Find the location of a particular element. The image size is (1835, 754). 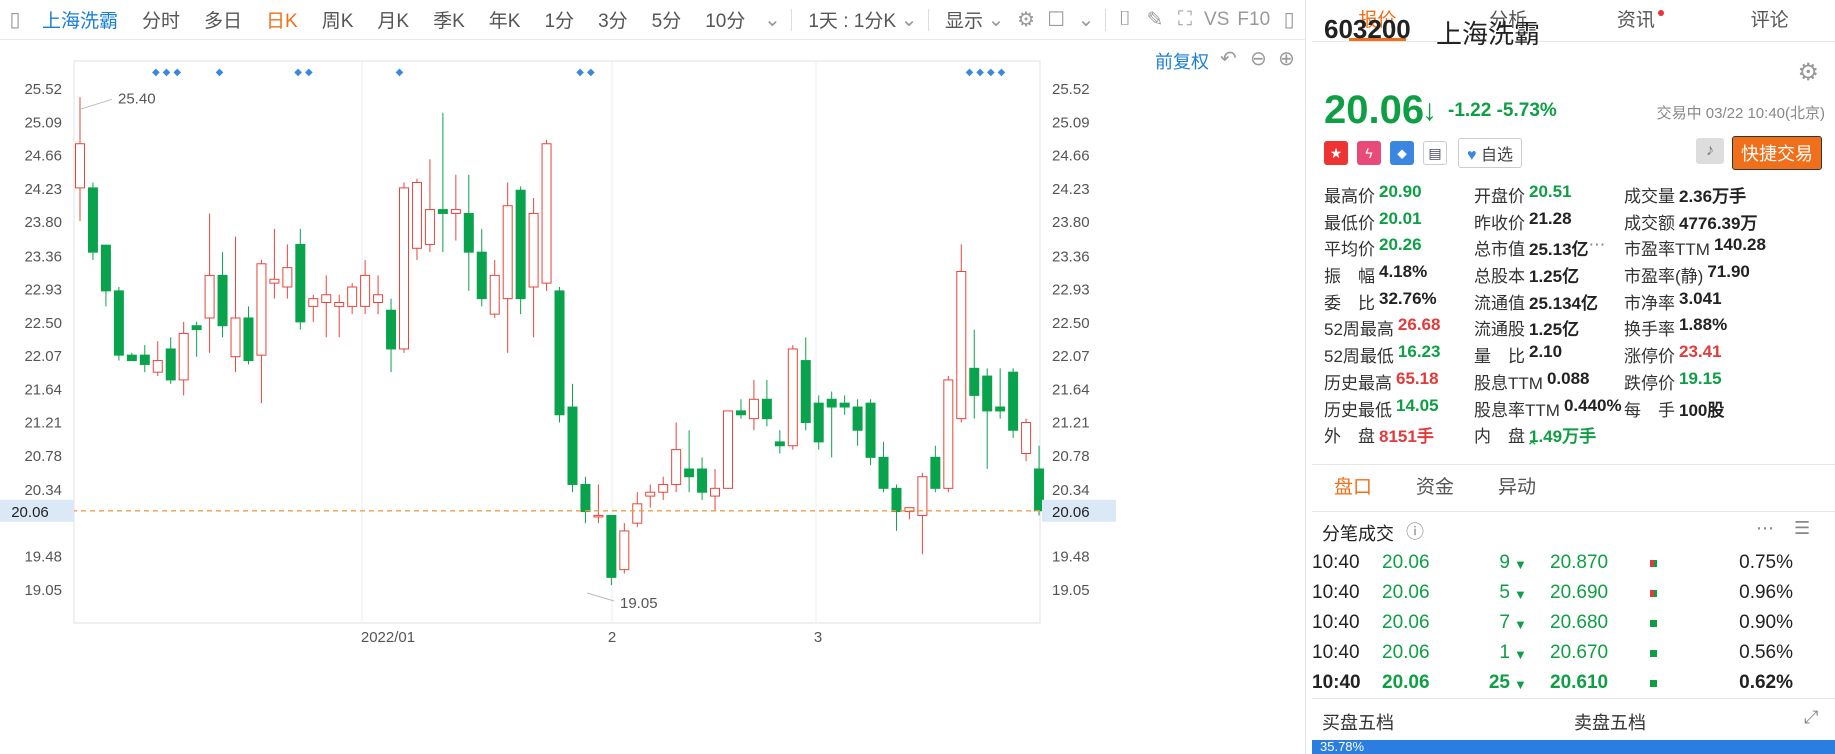

quote-tab: 评论 is located at coordinates (1769, 20).